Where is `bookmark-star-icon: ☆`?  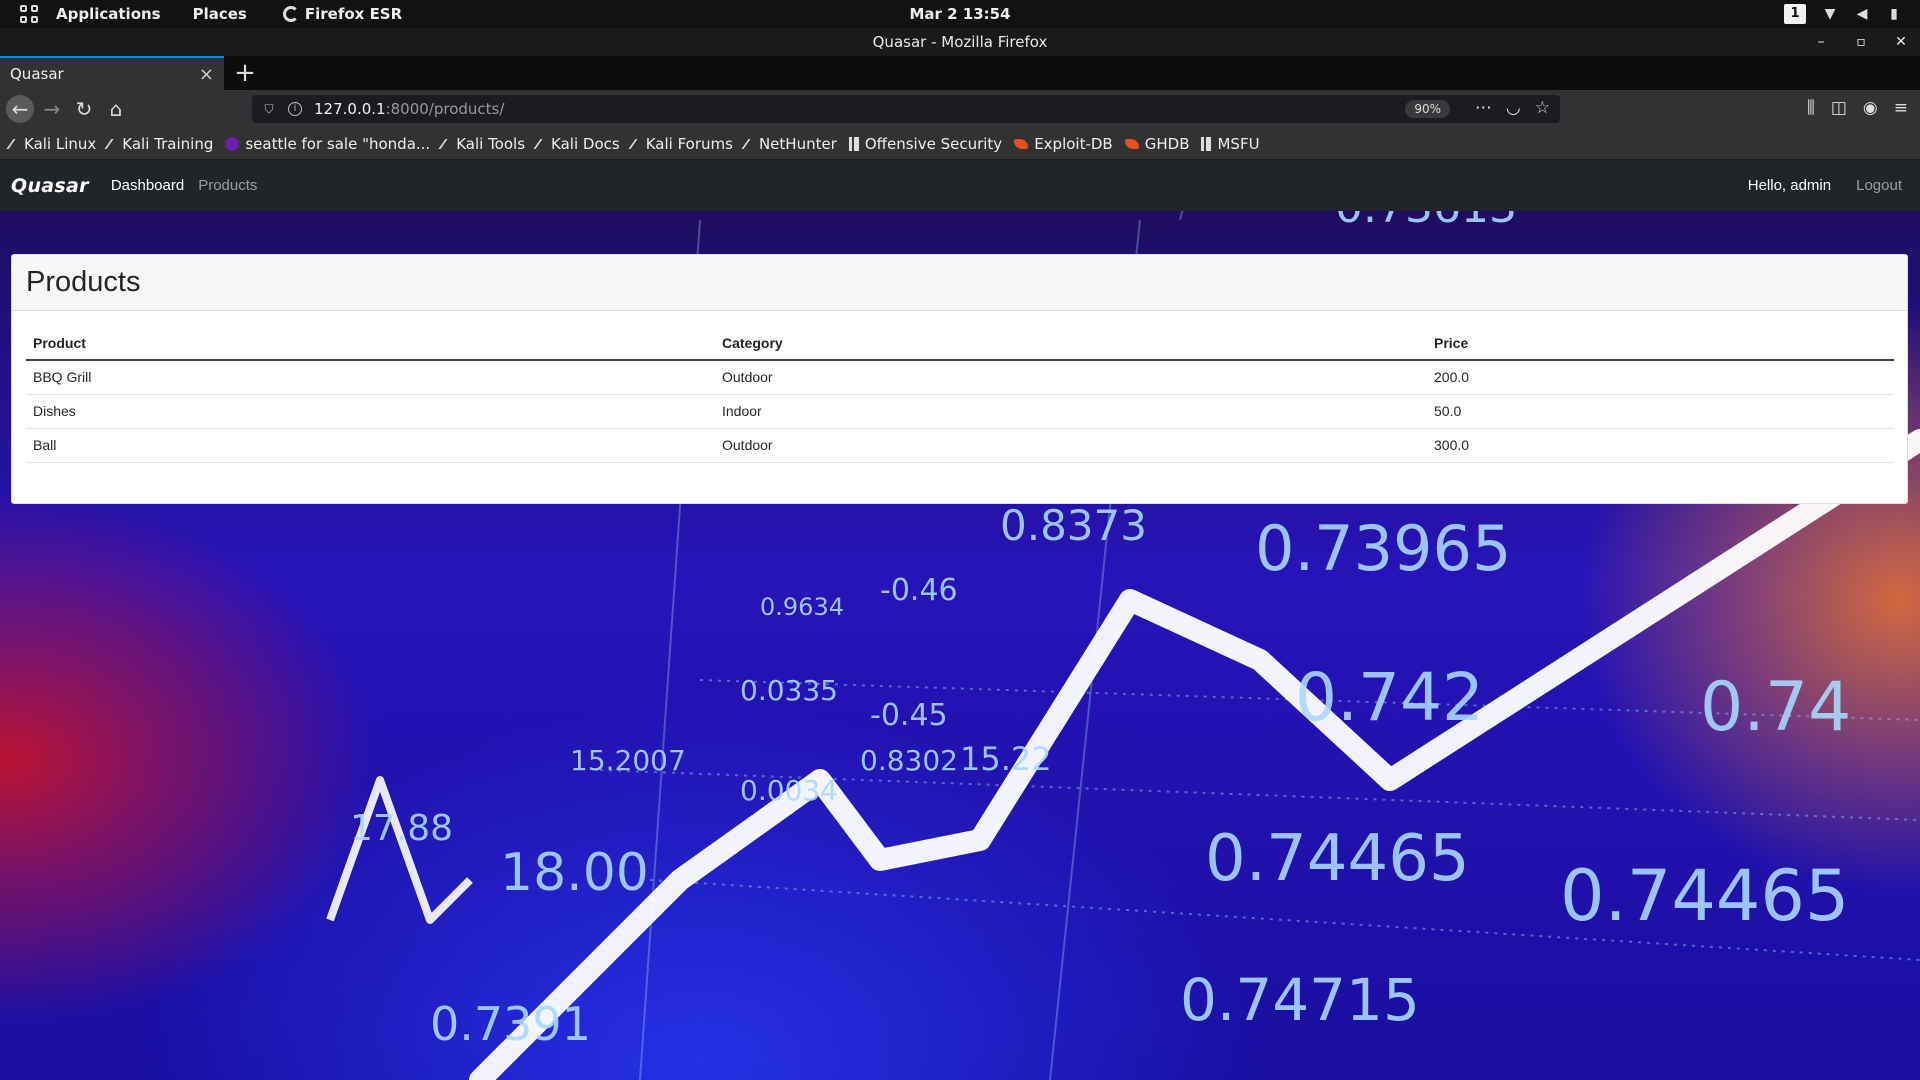
bookmark-star-icon: ☆ is located at coordinates (1542, 108).